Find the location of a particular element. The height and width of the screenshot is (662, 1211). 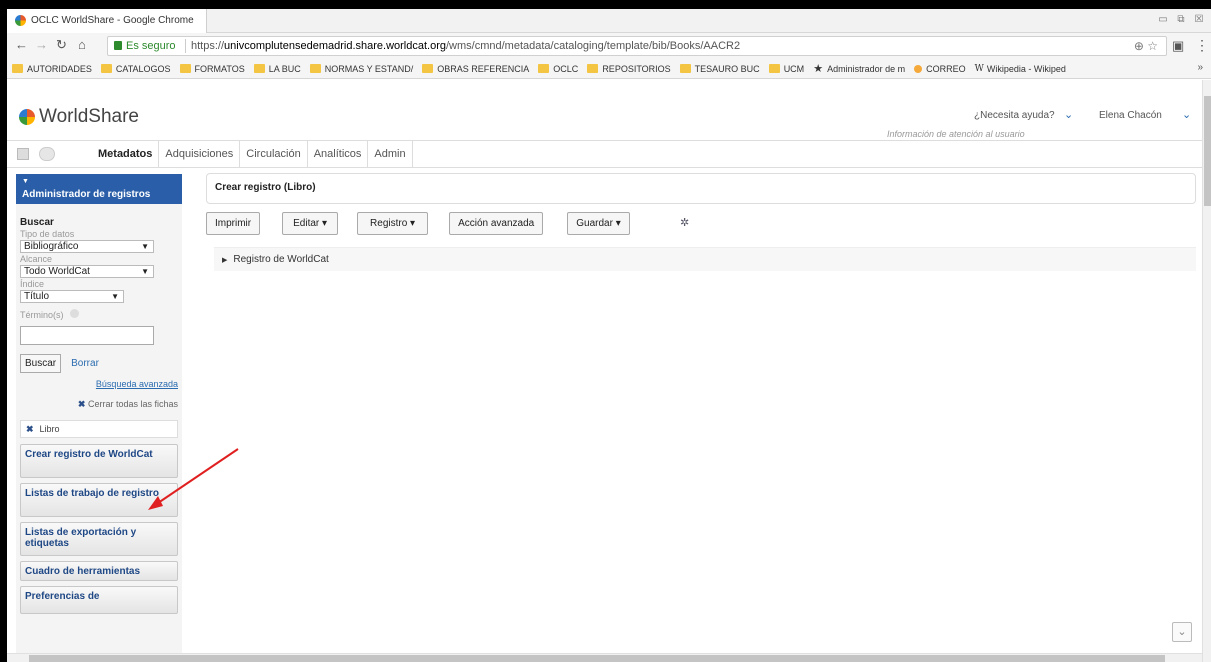

terms-label: Término(s) is located at coordinates (42, 315).